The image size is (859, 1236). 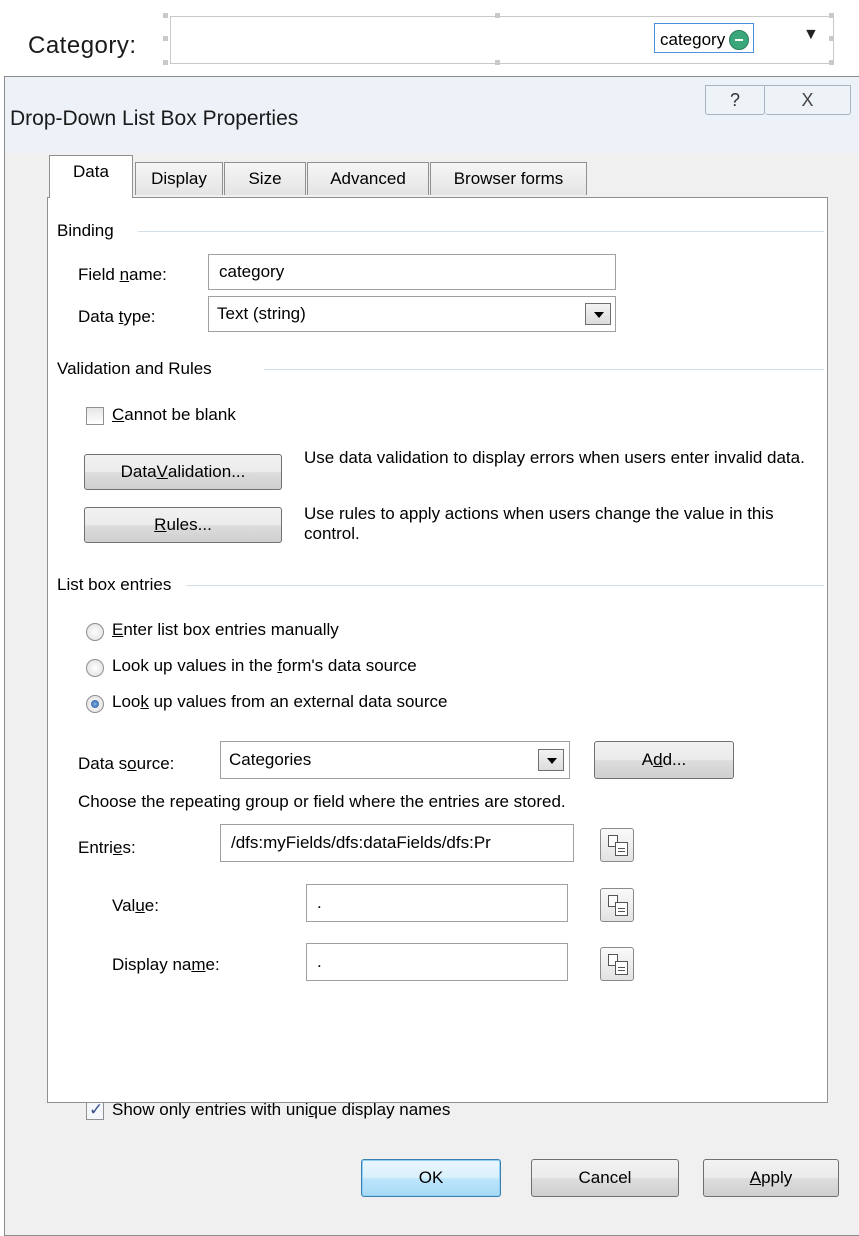 What do you see at coordinates (319, 902) in the screenshot?
I see `value-xpath-value: .` at bounding box center [319, 902].